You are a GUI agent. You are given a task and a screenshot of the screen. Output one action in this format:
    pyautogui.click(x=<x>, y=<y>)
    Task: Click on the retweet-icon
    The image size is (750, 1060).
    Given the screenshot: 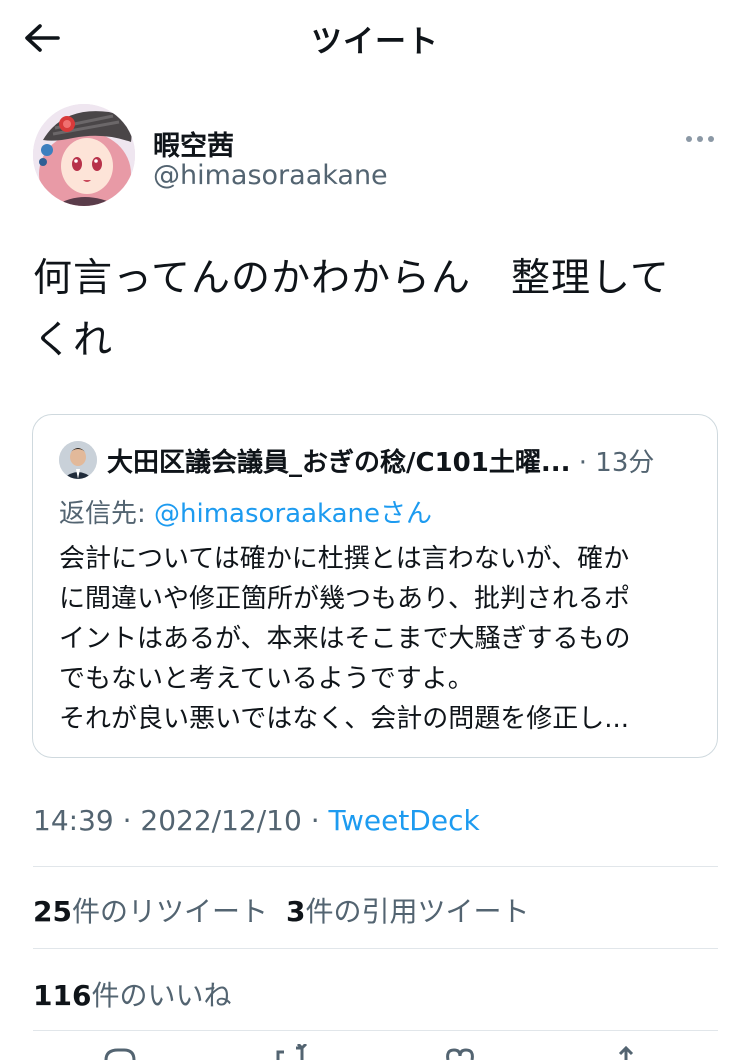 What is the action you would take?
    pyautogui.click(x=290, y=1052)
    